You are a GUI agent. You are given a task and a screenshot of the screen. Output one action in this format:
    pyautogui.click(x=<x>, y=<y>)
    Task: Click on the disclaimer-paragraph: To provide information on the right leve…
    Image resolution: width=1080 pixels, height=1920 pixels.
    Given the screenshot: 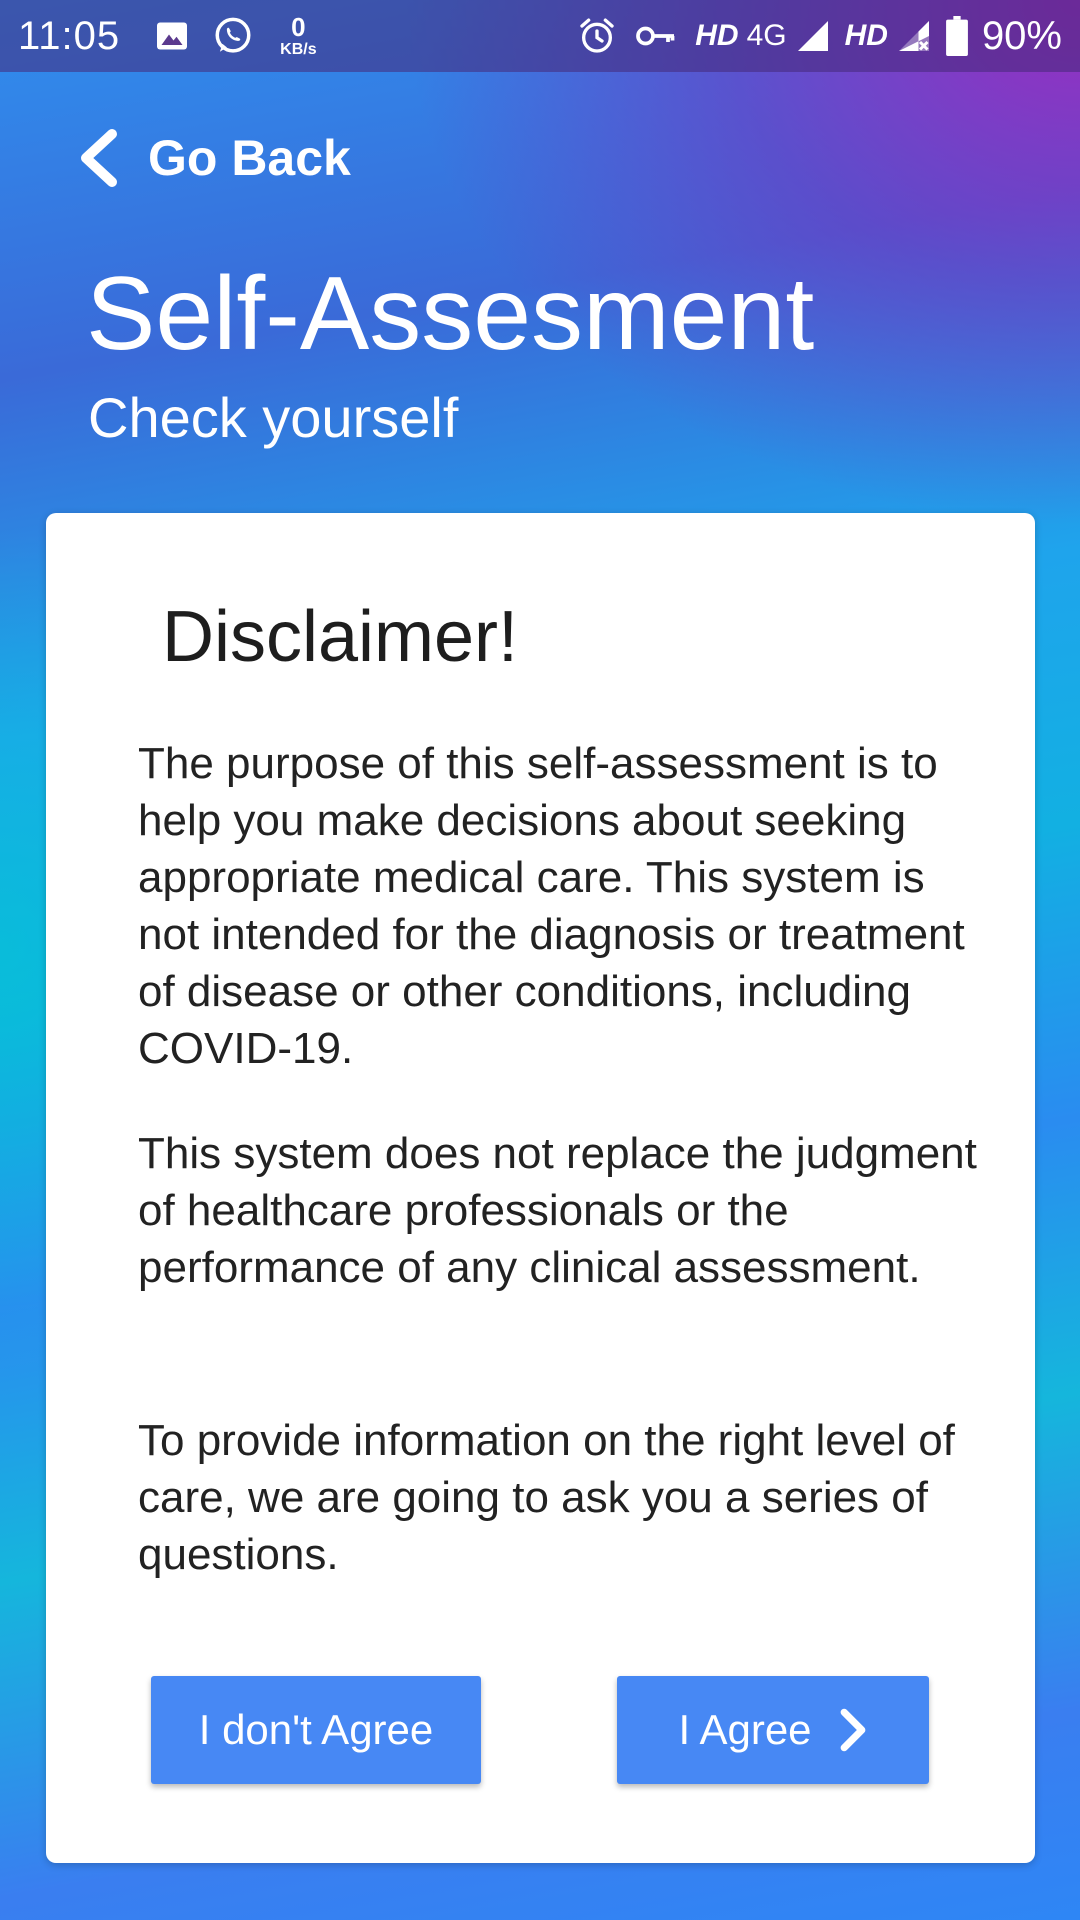 What is the action you would take?
    pyautogui.click(x=546, y=1497)
    